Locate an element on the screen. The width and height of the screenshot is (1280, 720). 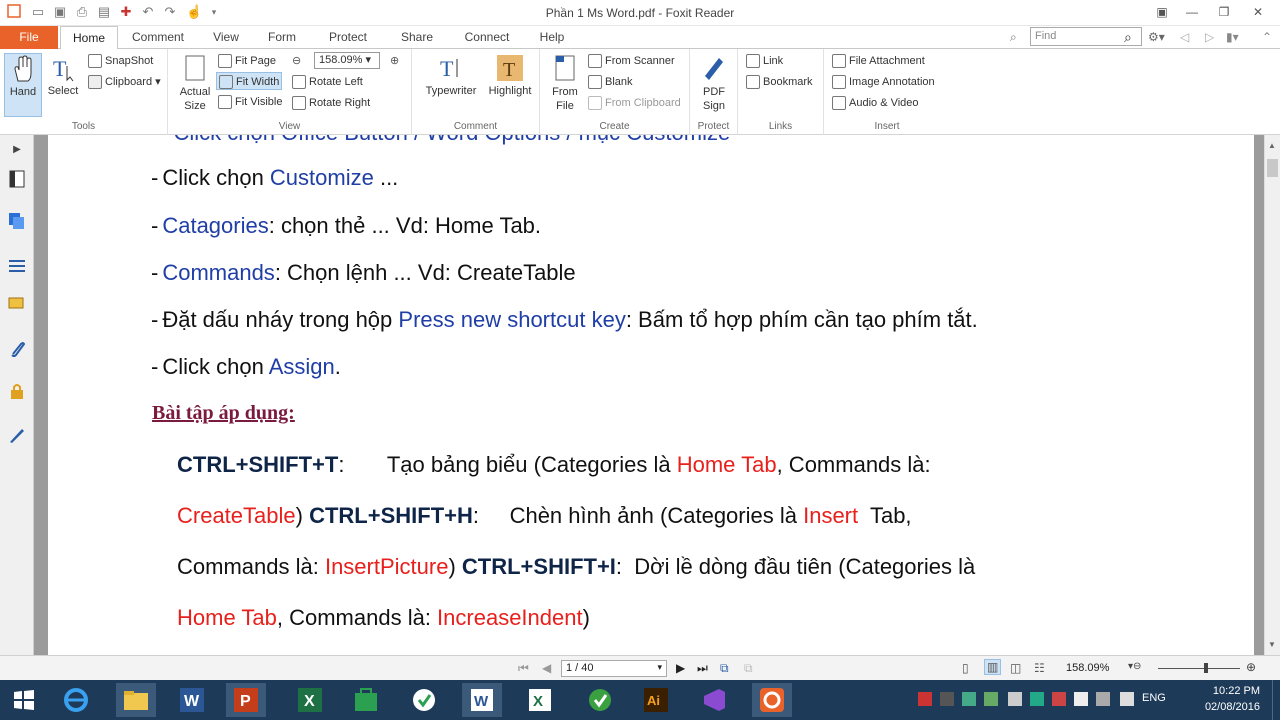
back-icon: ◁ is located at coordinates (1184, 37).